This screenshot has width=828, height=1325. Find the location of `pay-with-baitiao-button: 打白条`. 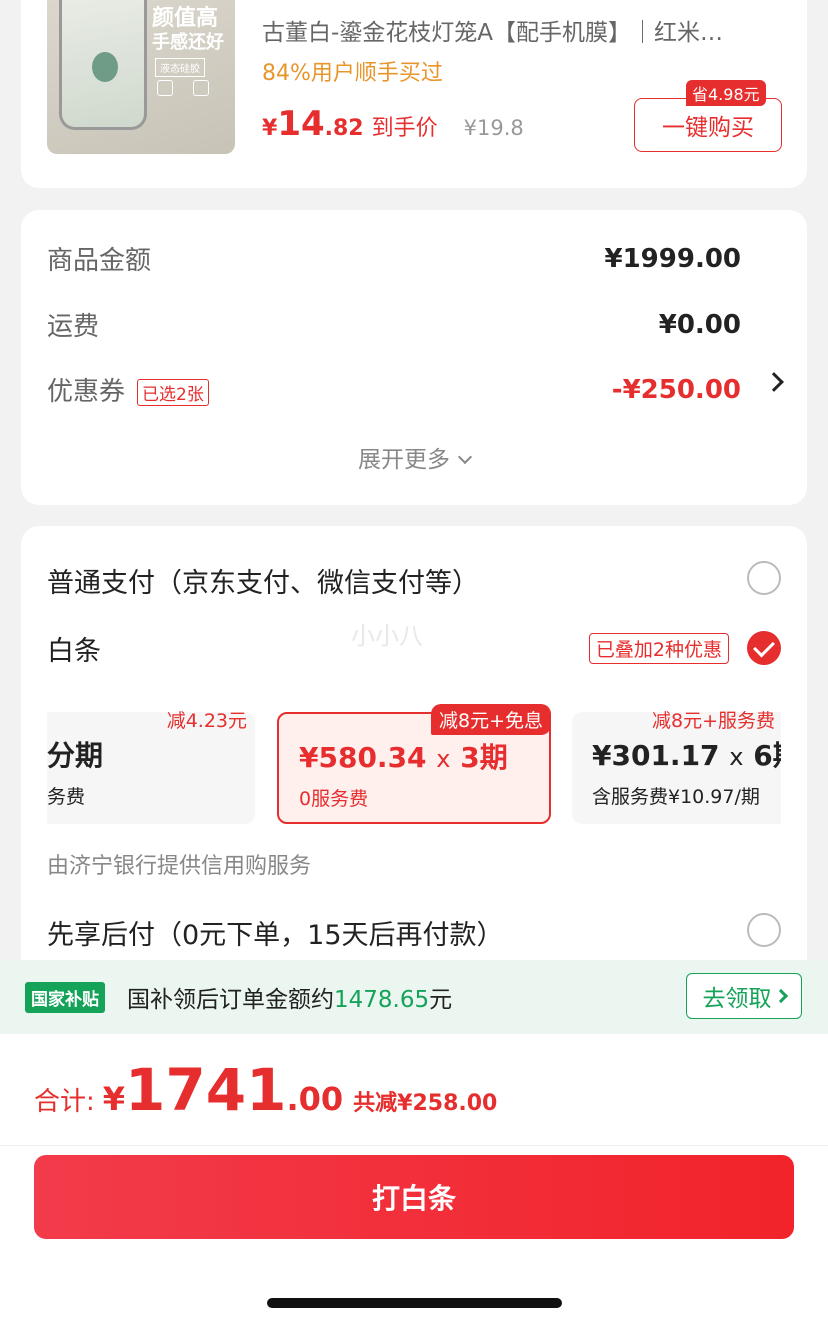

pay-with-baitiao-button: 打白条 is located at coordinates (414, 1197).